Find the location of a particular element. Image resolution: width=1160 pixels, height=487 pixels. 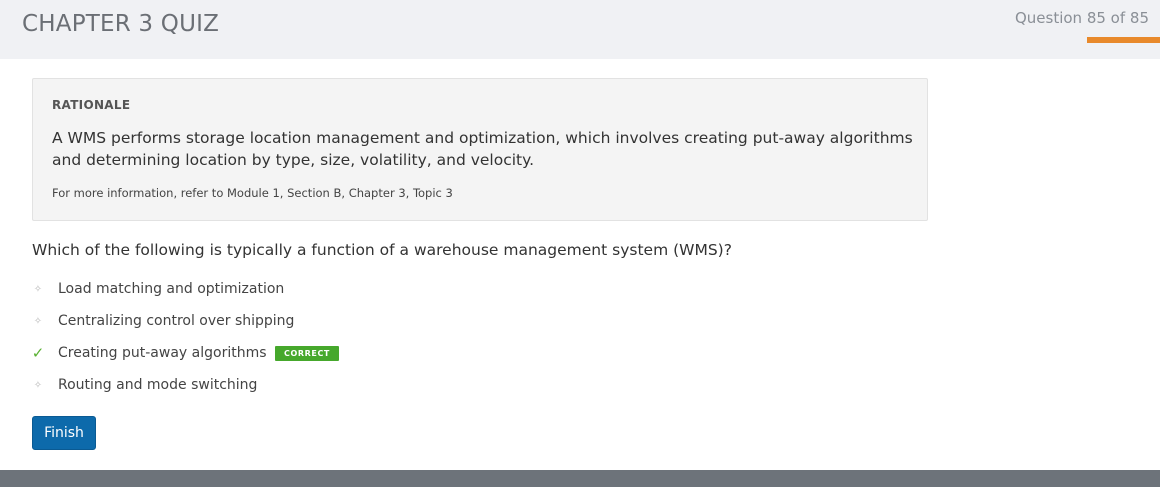

answer-label: Creating put-away algorithms is located at coordinates (162, 353).